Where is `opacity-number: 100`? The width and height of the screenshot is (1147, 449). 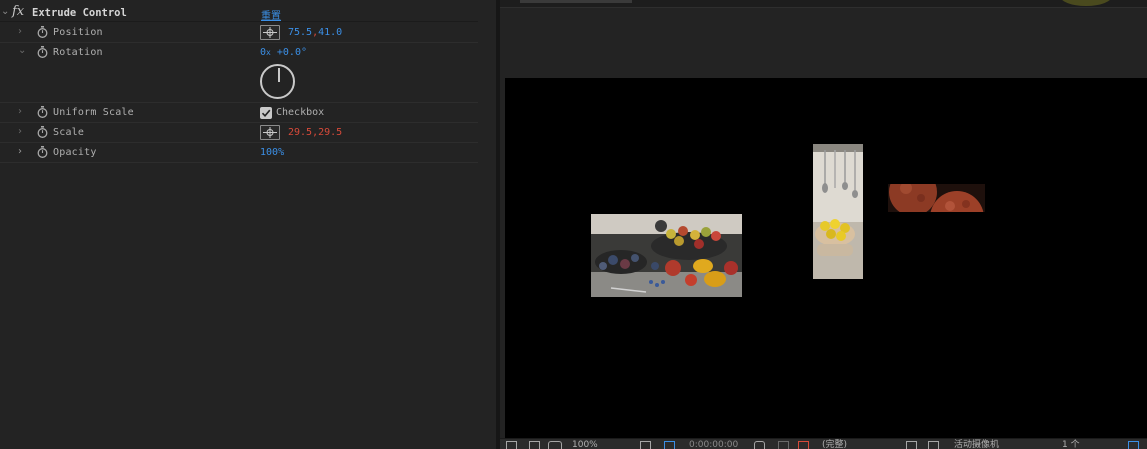 opacity-number: 100 is located at coordinates (269, 152).